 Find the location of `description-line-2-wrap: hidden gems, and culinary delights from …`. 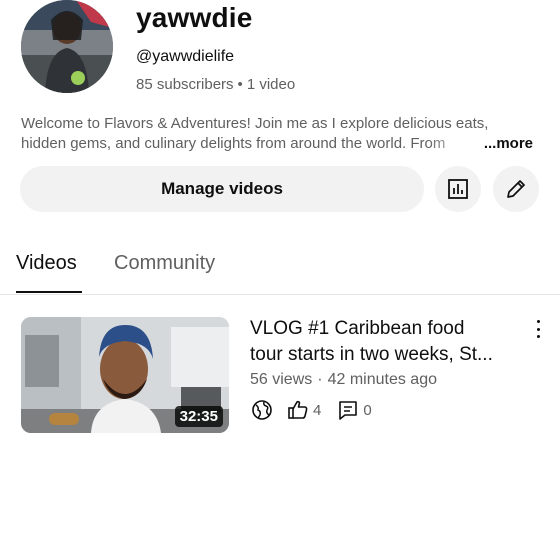

description-line-2-wrap: hidden gems, and culinary delights from … is located at coordinates (281, 144).